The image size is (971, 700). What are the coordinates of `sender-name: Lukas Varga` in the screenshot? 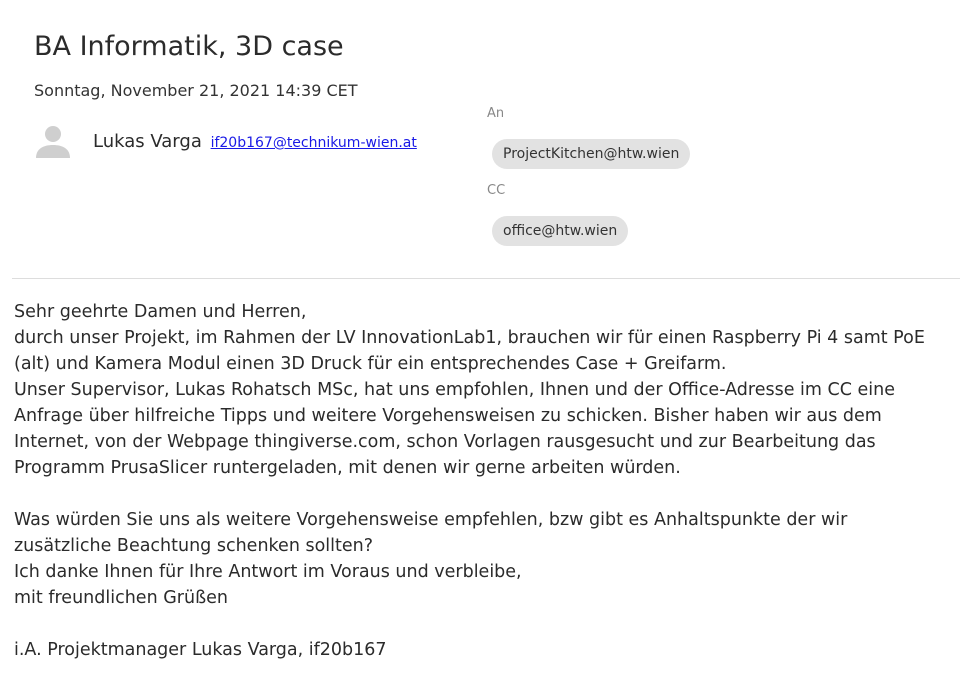 It's located at (147, 141).